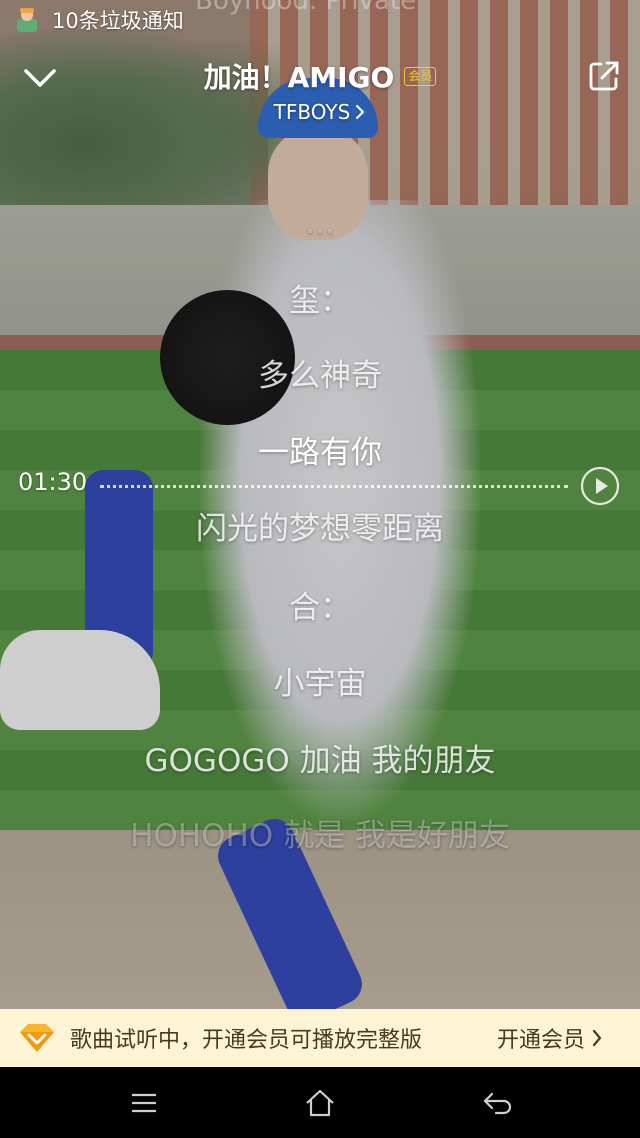 This screenshot has width=640, height=1138. I want to click on open-vip-button: 开通会员, so click(550, 1038).